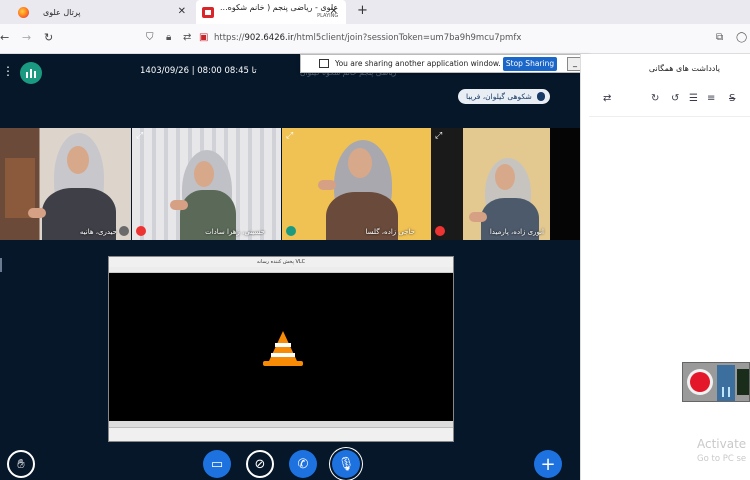  Describe the element at coordinates (168, 37) in the screenshot. I see `lock-icon: 🔒︎` at that location.